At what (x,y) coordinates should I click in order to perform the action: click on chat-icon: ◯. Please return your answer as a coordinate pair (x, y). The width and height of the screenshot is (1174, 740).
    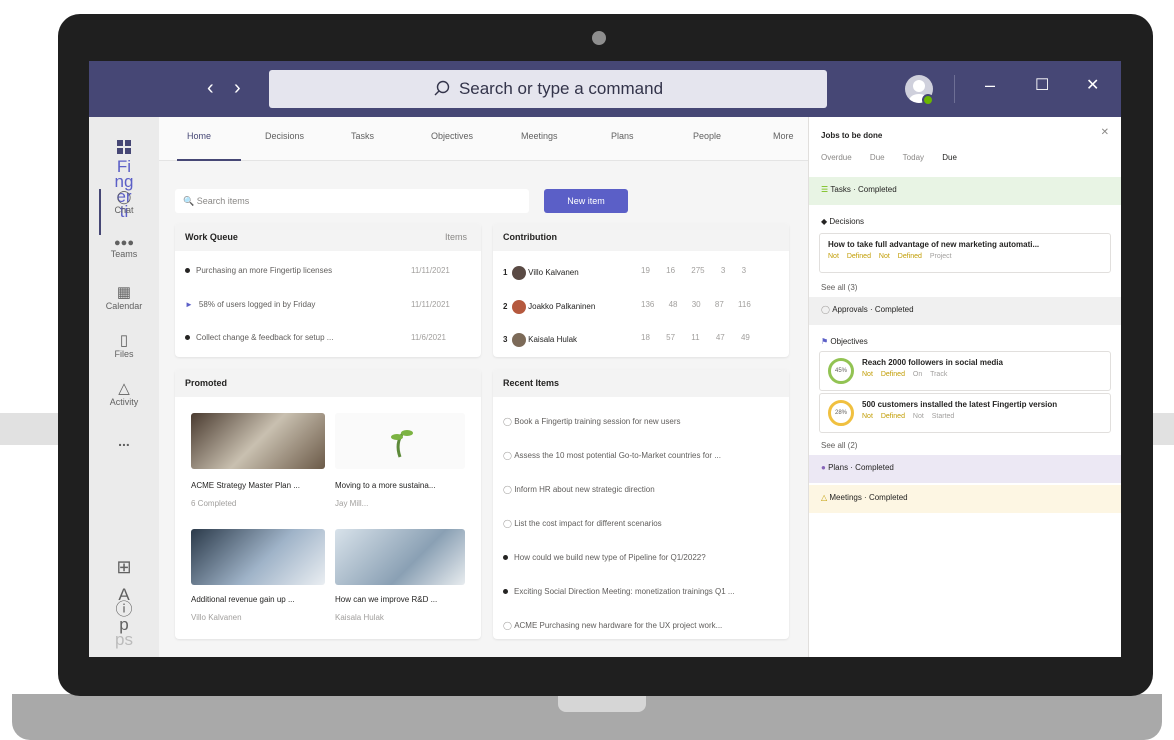
    Looking at the image, I should click on (124, 196).